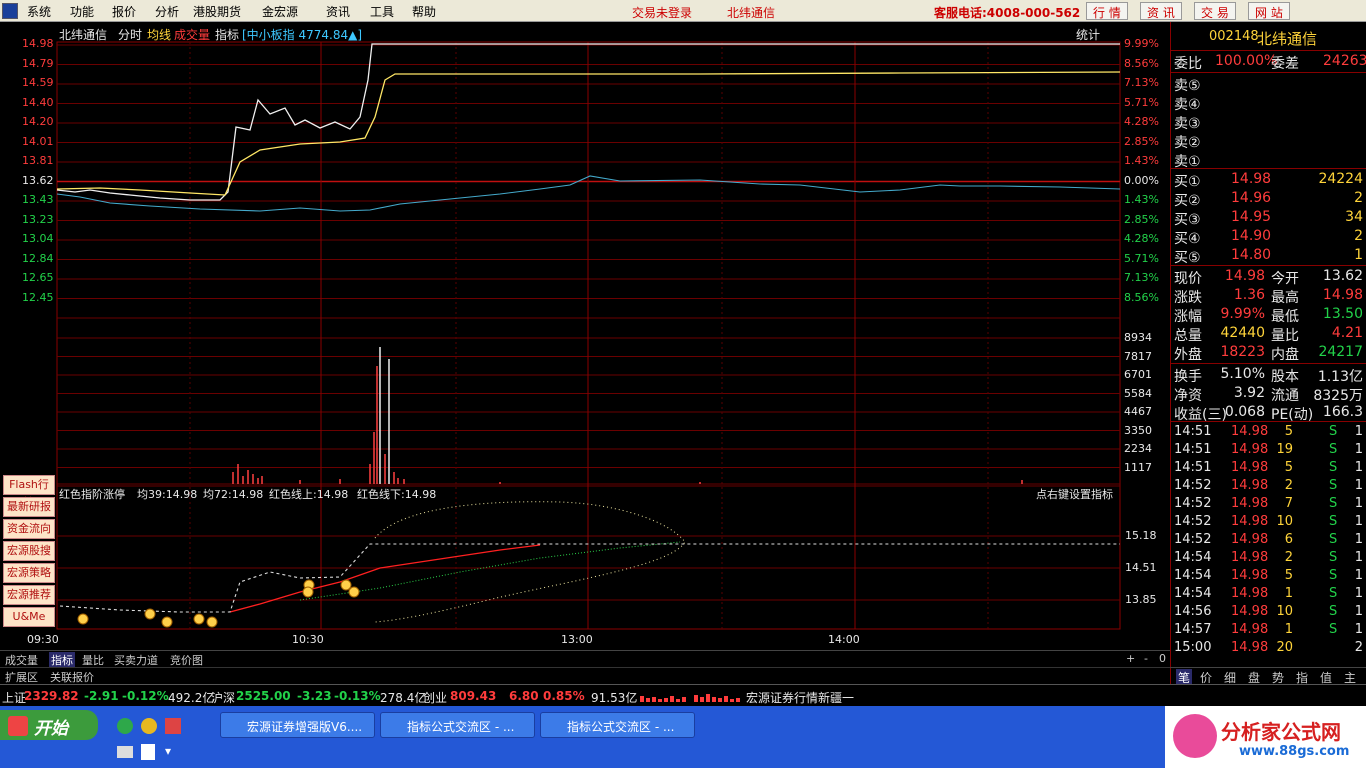  Describe the element at coordinates (227, 34) in the screenshot. I see `tab-indicator: 指标` at that location.